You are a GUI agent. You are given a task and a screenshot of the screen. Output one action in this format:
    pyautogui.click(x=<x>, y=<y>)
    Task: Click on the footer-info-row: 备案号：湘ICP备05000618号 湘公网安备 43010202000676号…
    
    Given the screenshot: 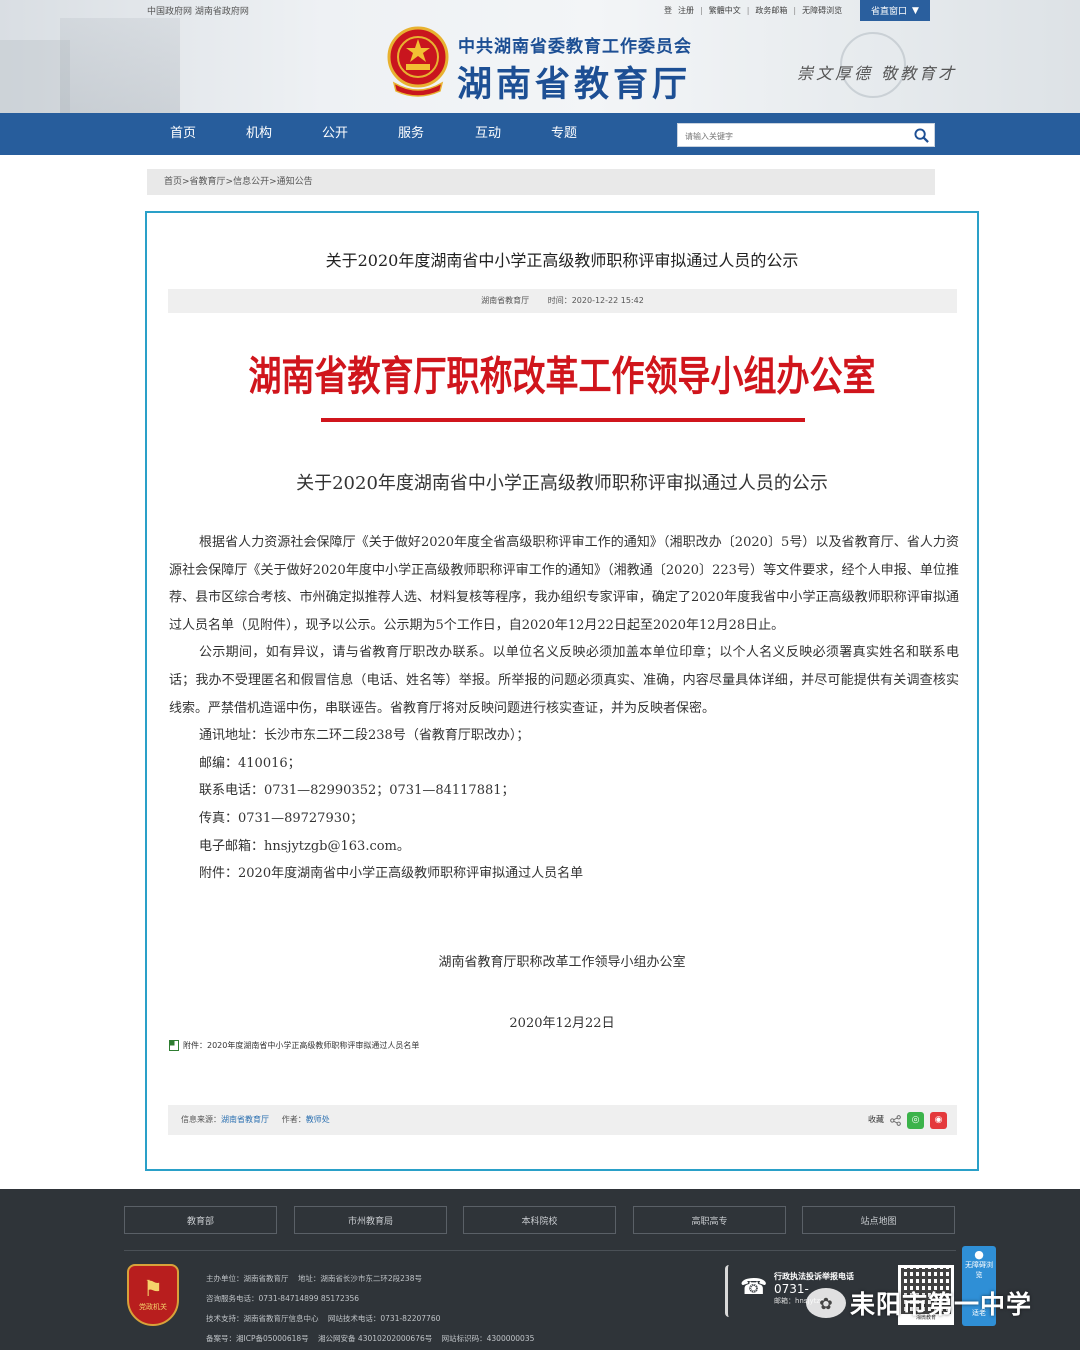 What is the action you would take?
    pyautogui.click(x=373, y=1339)
    